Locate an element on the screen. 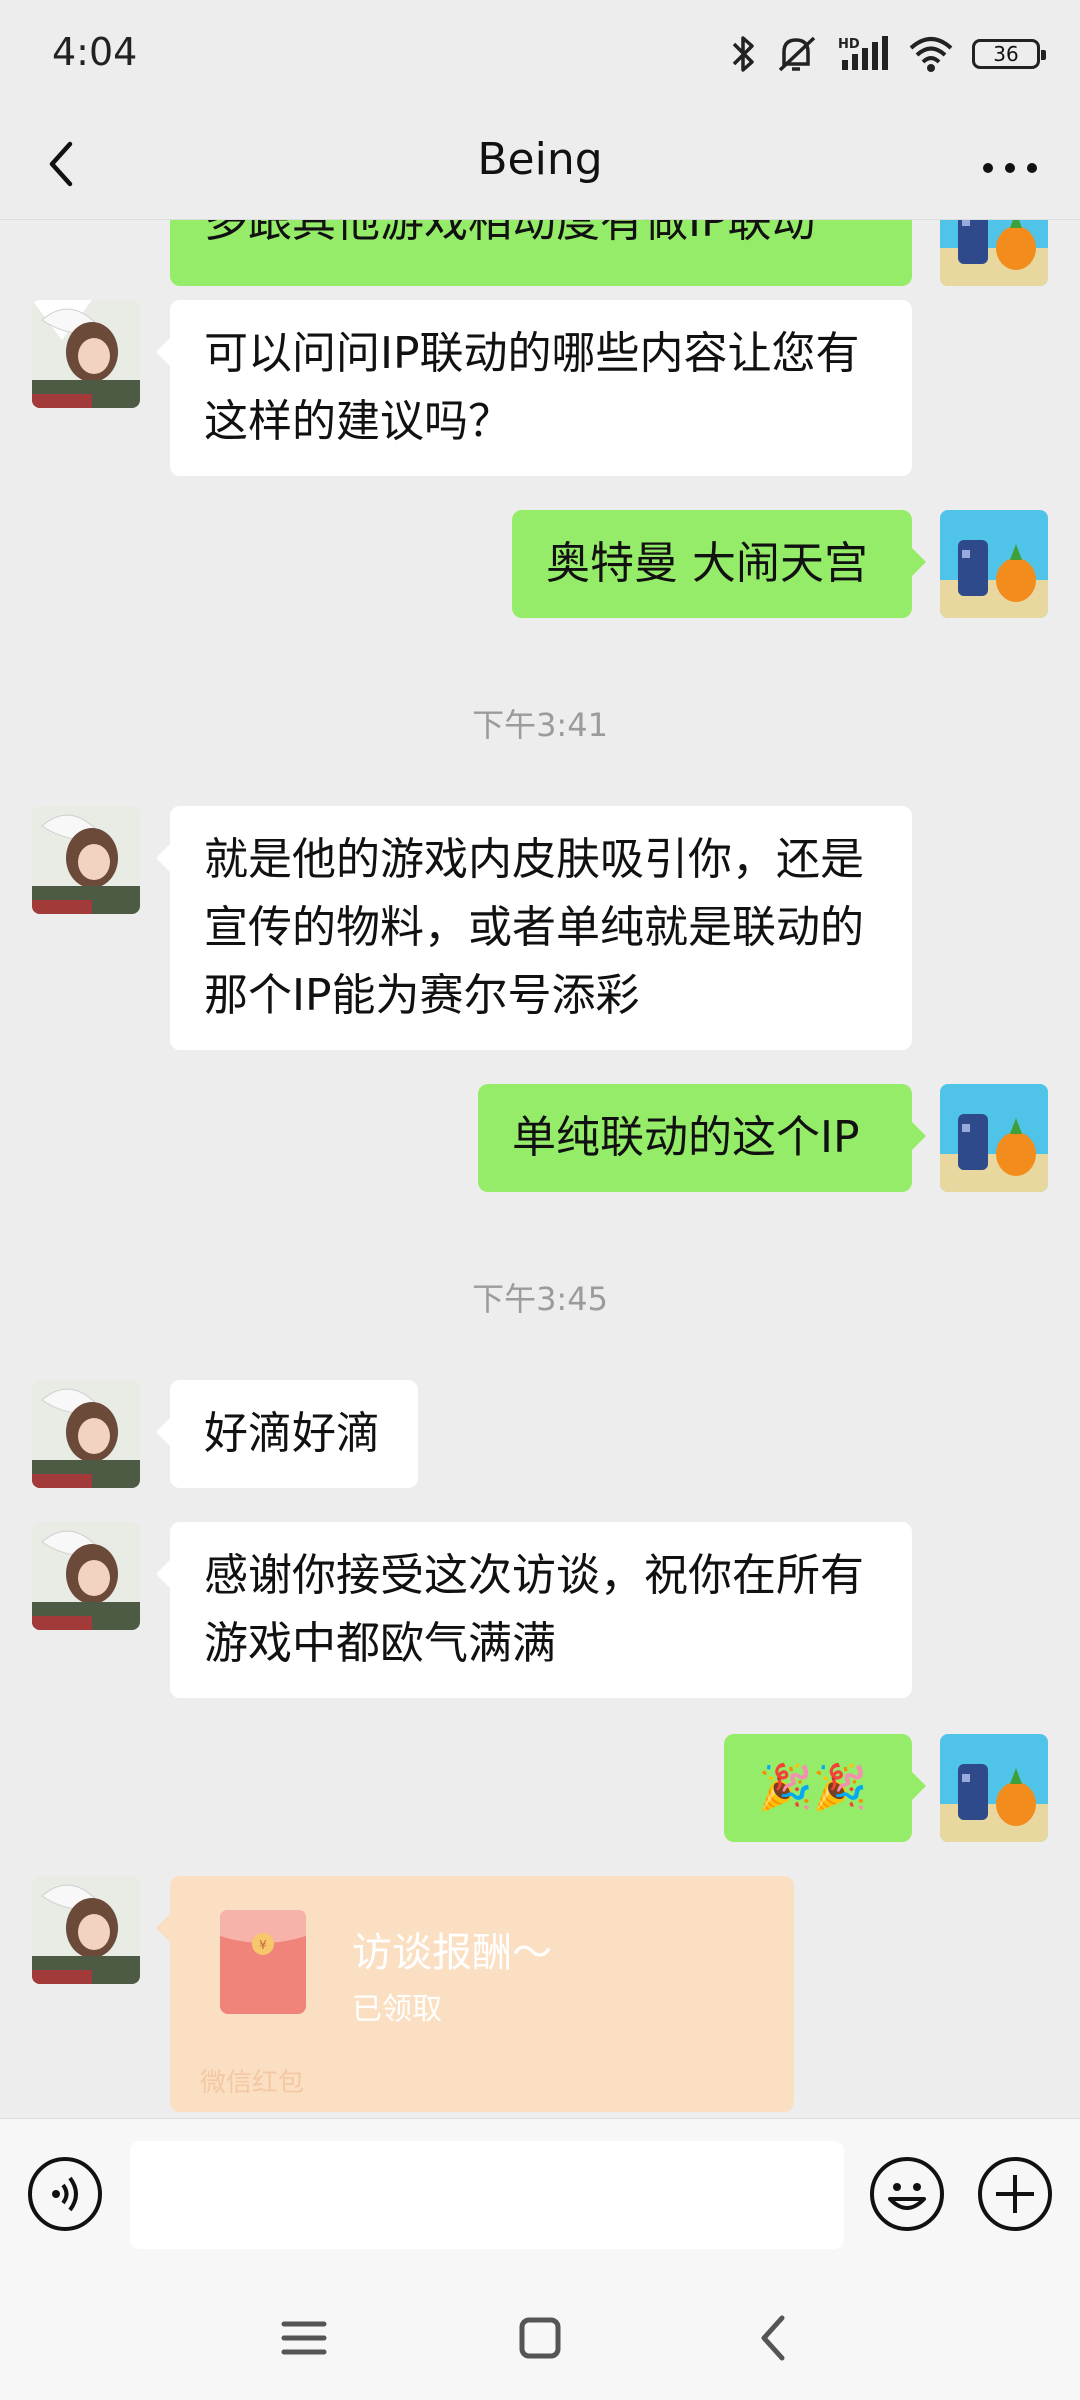  status-icons: HD 36 is located at coordinates (888, 54).